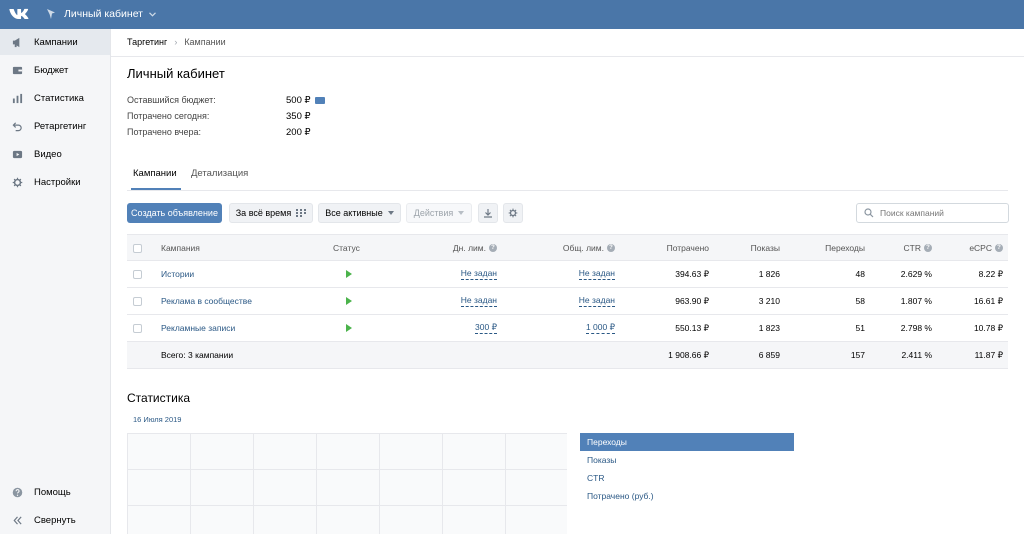 The image size is (1024, 534). I want to click on select-all-checkbox, so click(137, 248).